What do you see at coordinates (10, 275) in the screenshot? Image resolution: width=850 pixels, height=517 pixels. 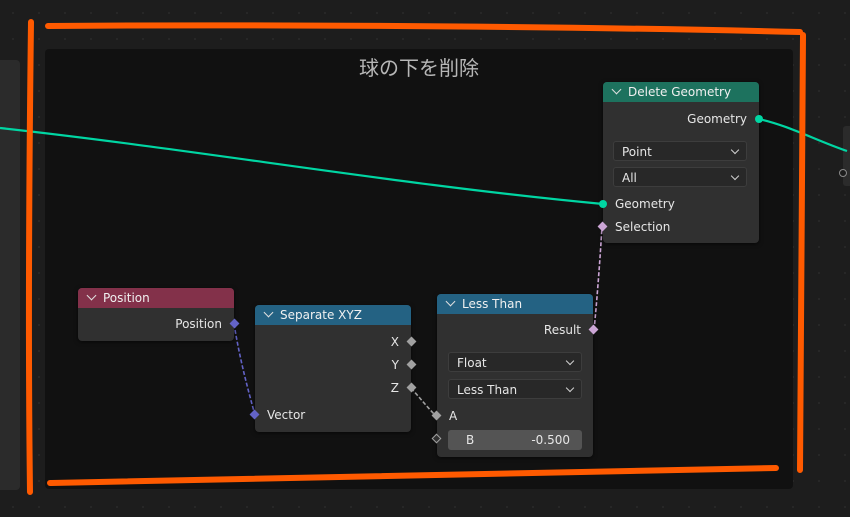 I see `left-panel-edge` at bounding box center [10, 275].